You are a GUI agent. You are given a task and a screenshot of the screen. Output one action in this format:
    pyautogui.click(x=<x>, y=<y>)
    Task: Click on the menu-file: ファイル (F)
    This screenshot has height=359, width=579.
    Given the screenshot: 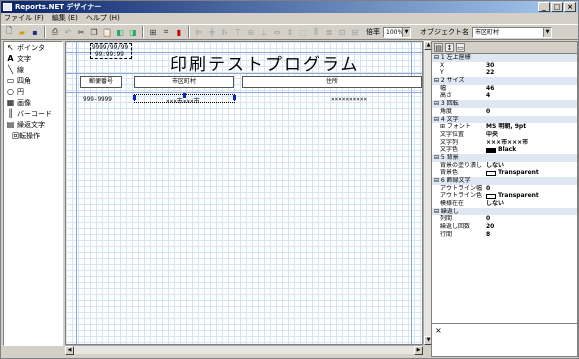 What is the action you would take?
    pyautogui.click(x=24, y=18)
    